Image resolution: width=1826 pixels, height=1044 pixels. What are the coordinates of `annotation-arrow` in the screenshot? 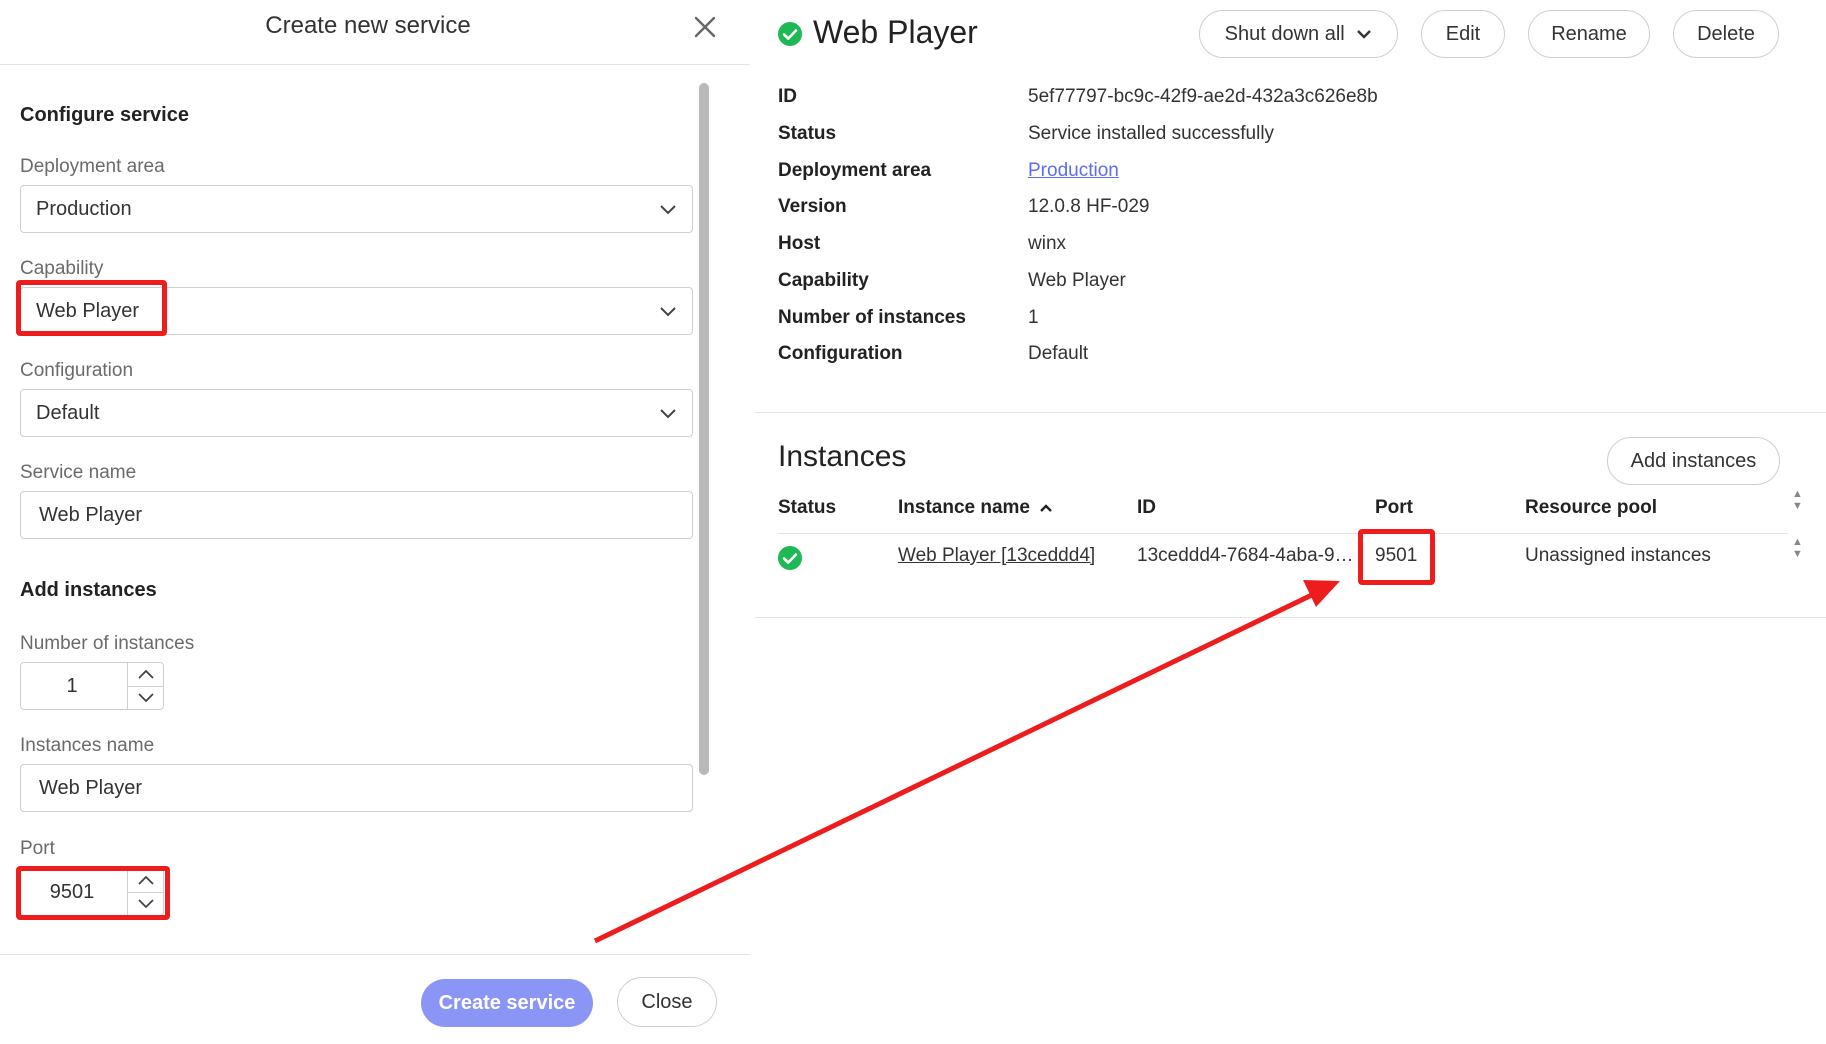 It's located at (966, 762).